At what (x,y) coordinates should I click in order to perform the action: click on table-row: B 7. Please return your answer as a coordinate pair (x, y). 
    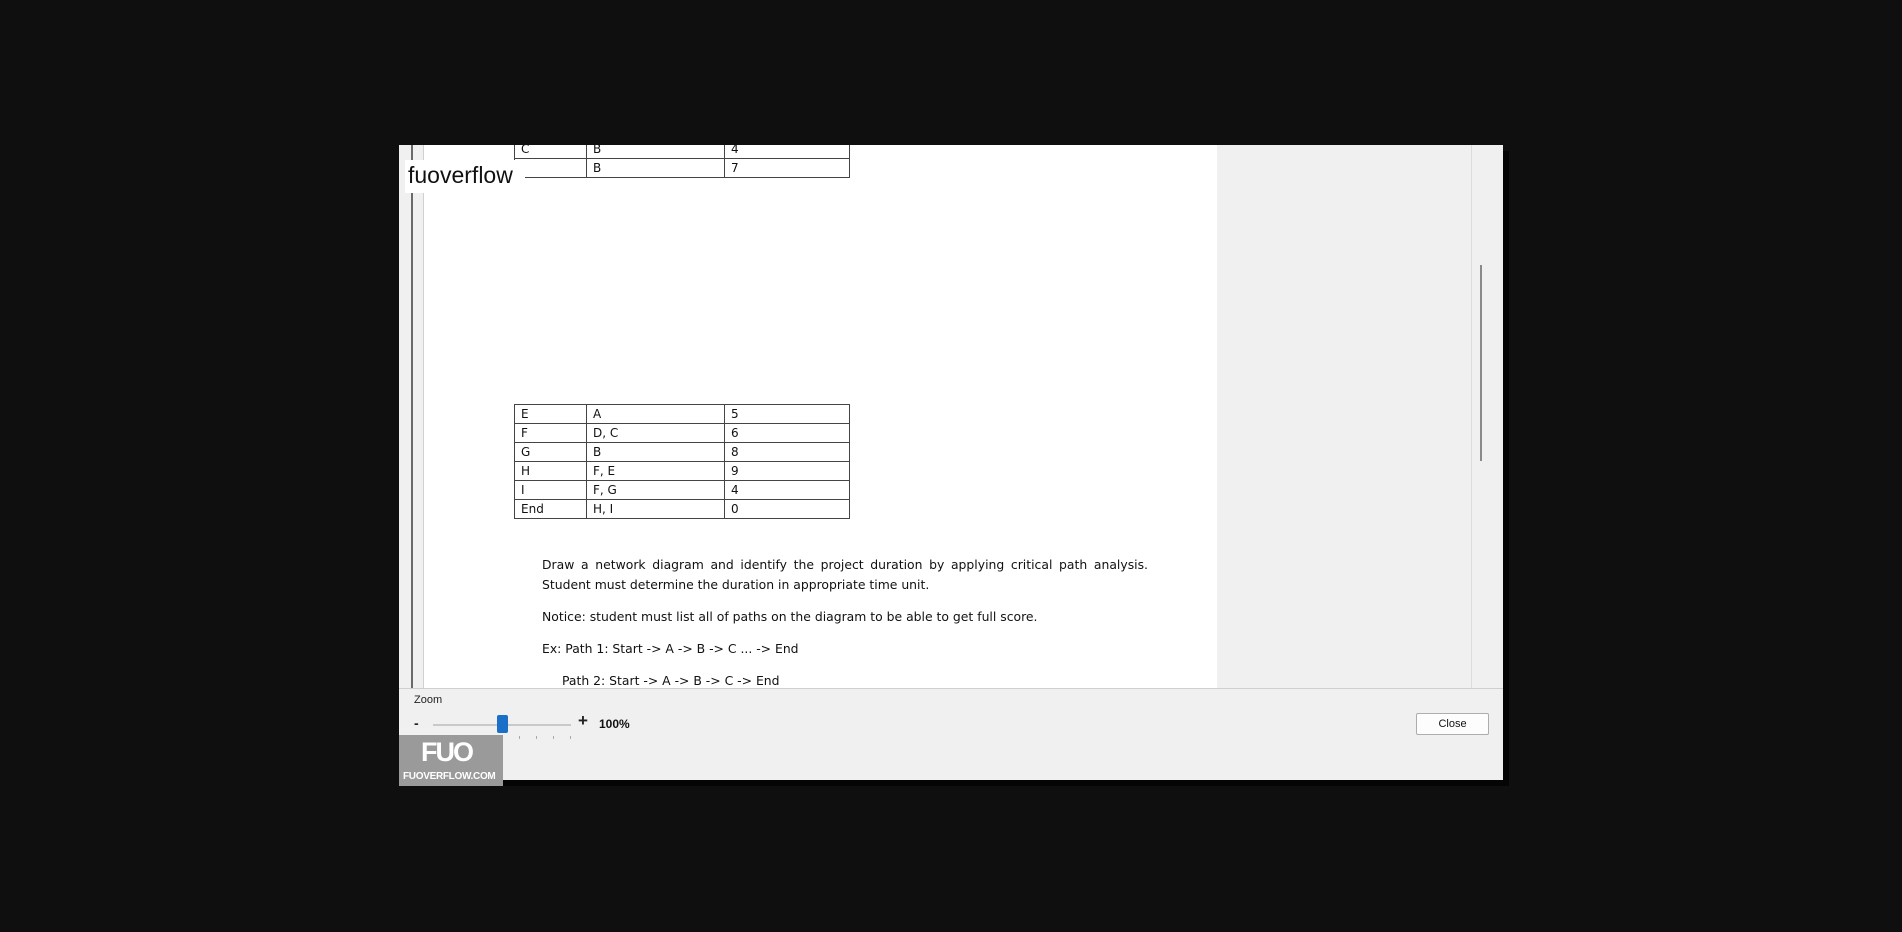
    Looking at the image, I should click on (682, 168).